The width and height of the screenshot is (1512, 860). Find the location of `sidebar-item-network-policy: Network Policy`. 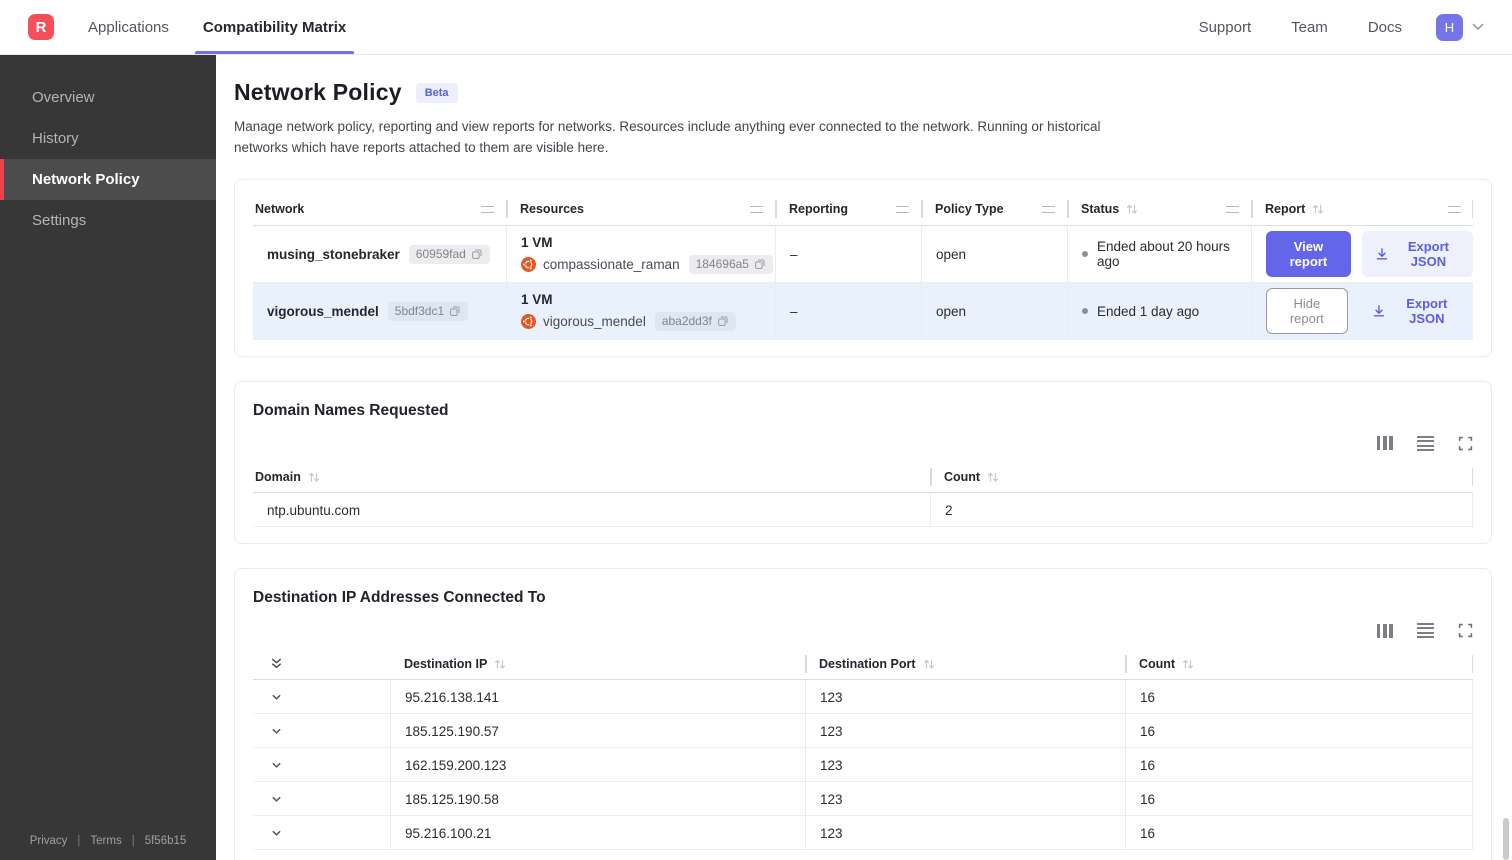

sidebar-item-network-policy: Network Policy is located at coordinates (108, 179).